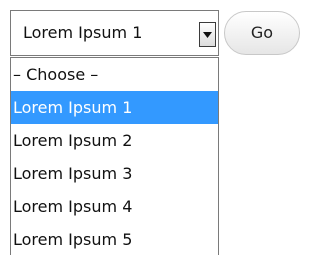  Describe the element at coordinates (114, 74) in the screenshot. I see `dropdown-option-choose: – Choose –` at that location.